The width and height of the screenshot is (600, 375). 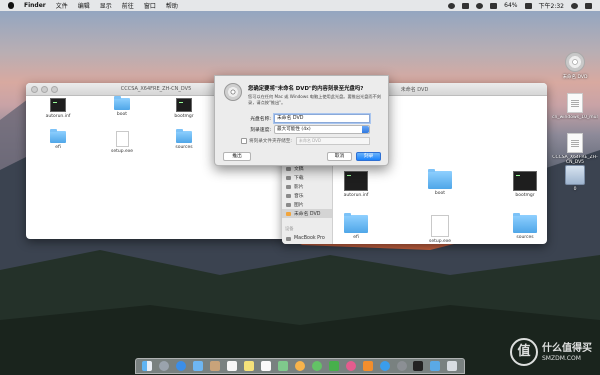 What do you see at coordinates (384, 366) in the screenshot?
I see `app-store-dock-icon` at bounding box center [384, 366].